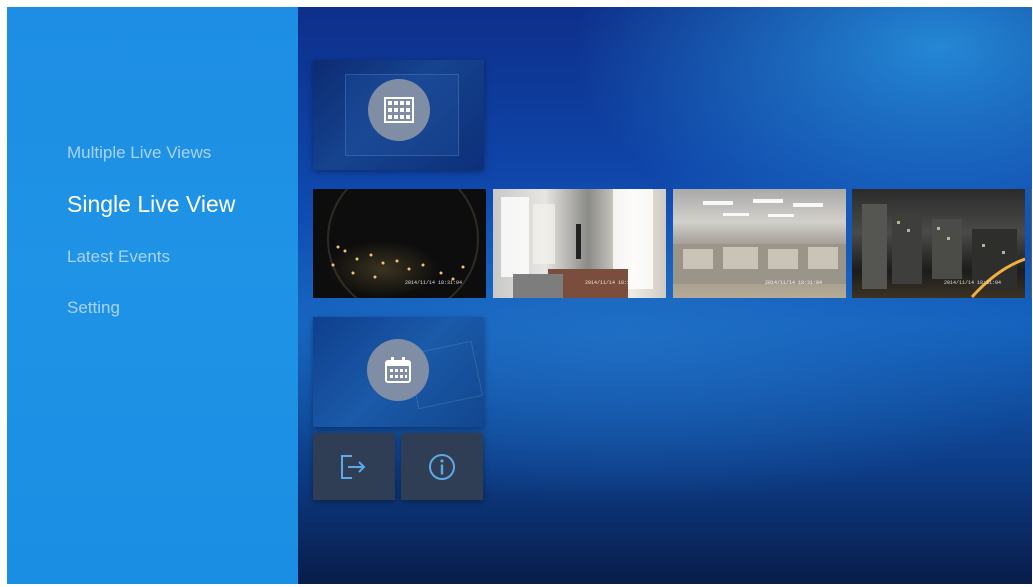 This screenshot has width=1033, height=587. What do you see at coordinates (151, 204) in the screenshot?
I see `sidebar-item-single-live-view: Single Live View` at bounding box center [151, 204].